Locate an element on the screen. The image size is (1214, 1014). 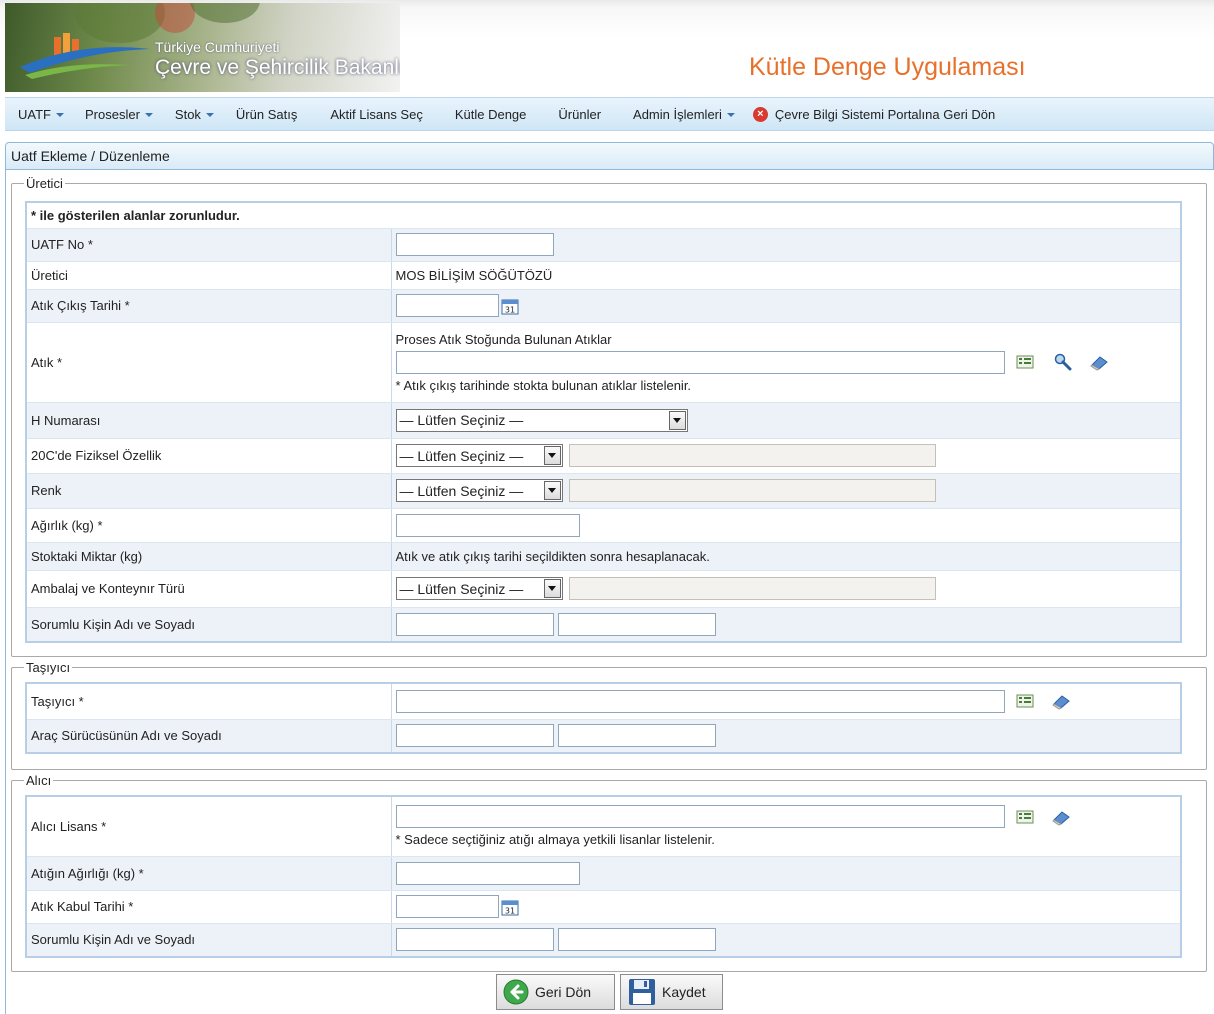
back-button-label: Geri Dön is located at coordinates (563, 992).